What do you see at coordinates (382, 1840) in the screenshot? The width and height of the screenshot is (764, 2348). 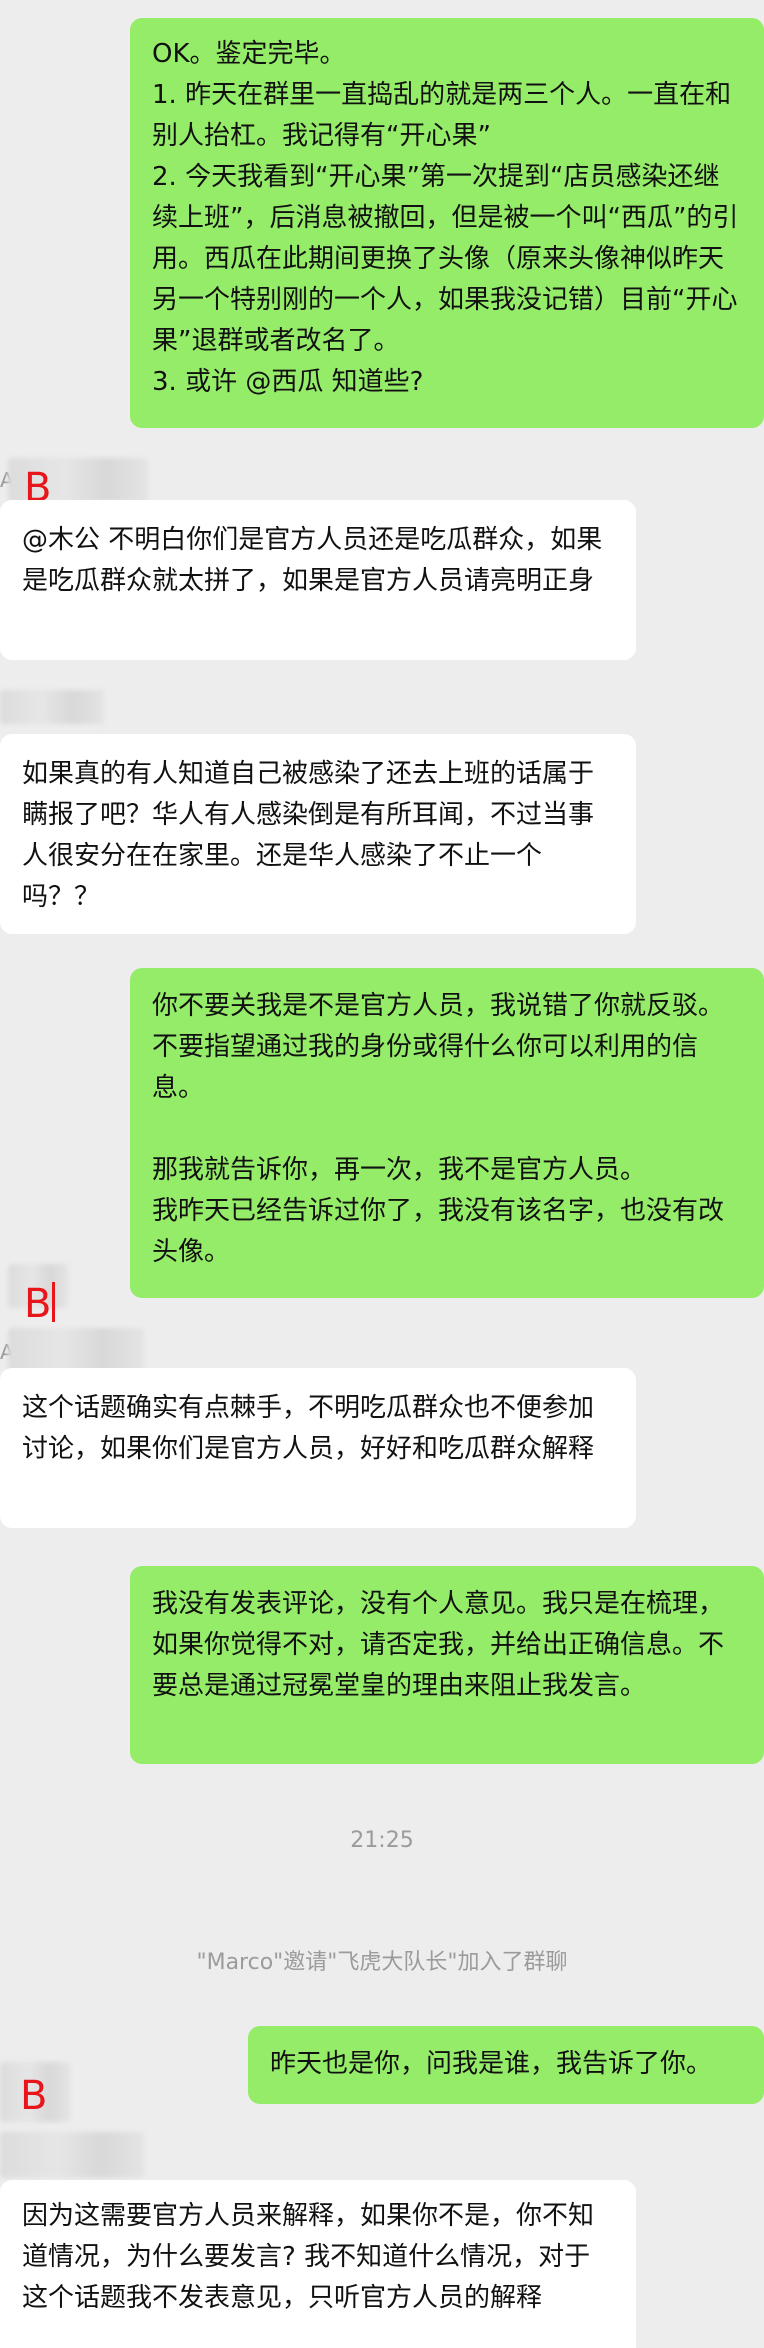 I see `timestamp-divider: 21:25` at bounding box center [382, 1840].